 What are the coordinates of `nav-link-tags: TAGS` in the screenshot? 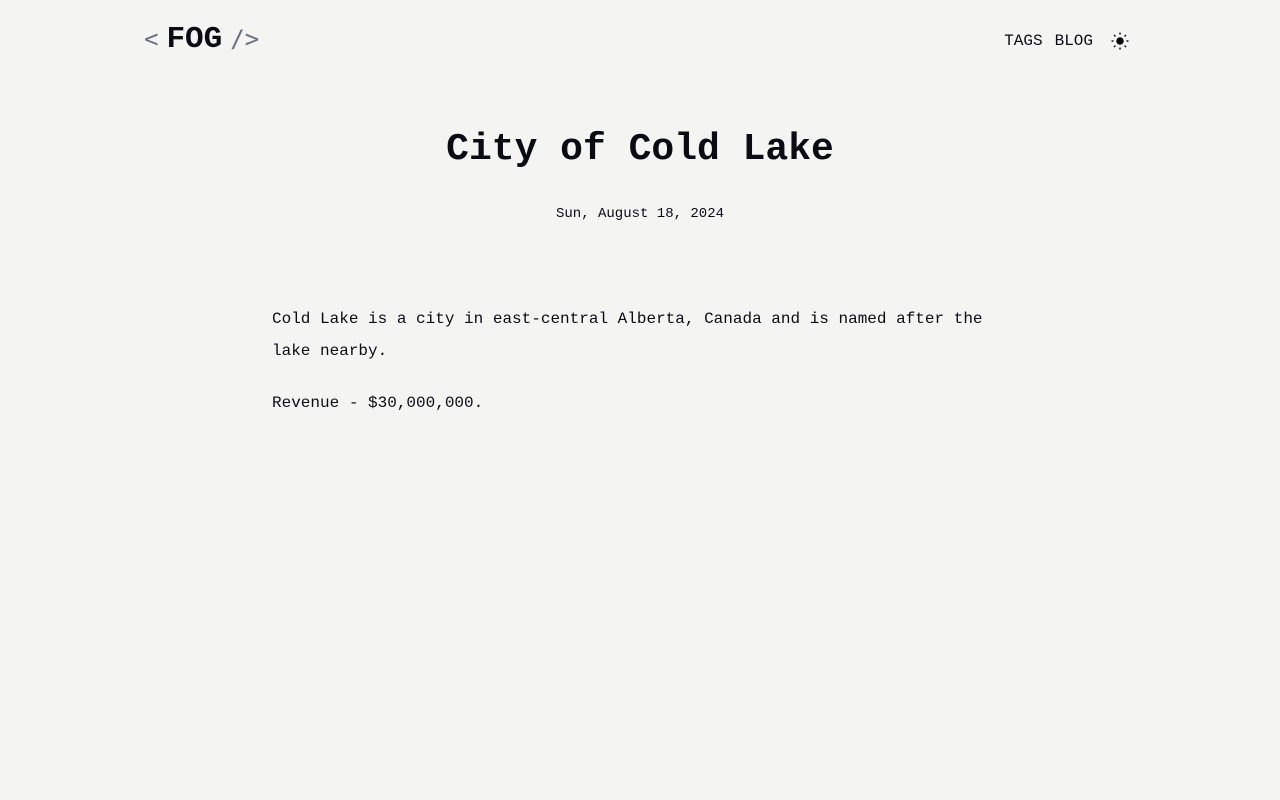 It's located at (1023, 41).